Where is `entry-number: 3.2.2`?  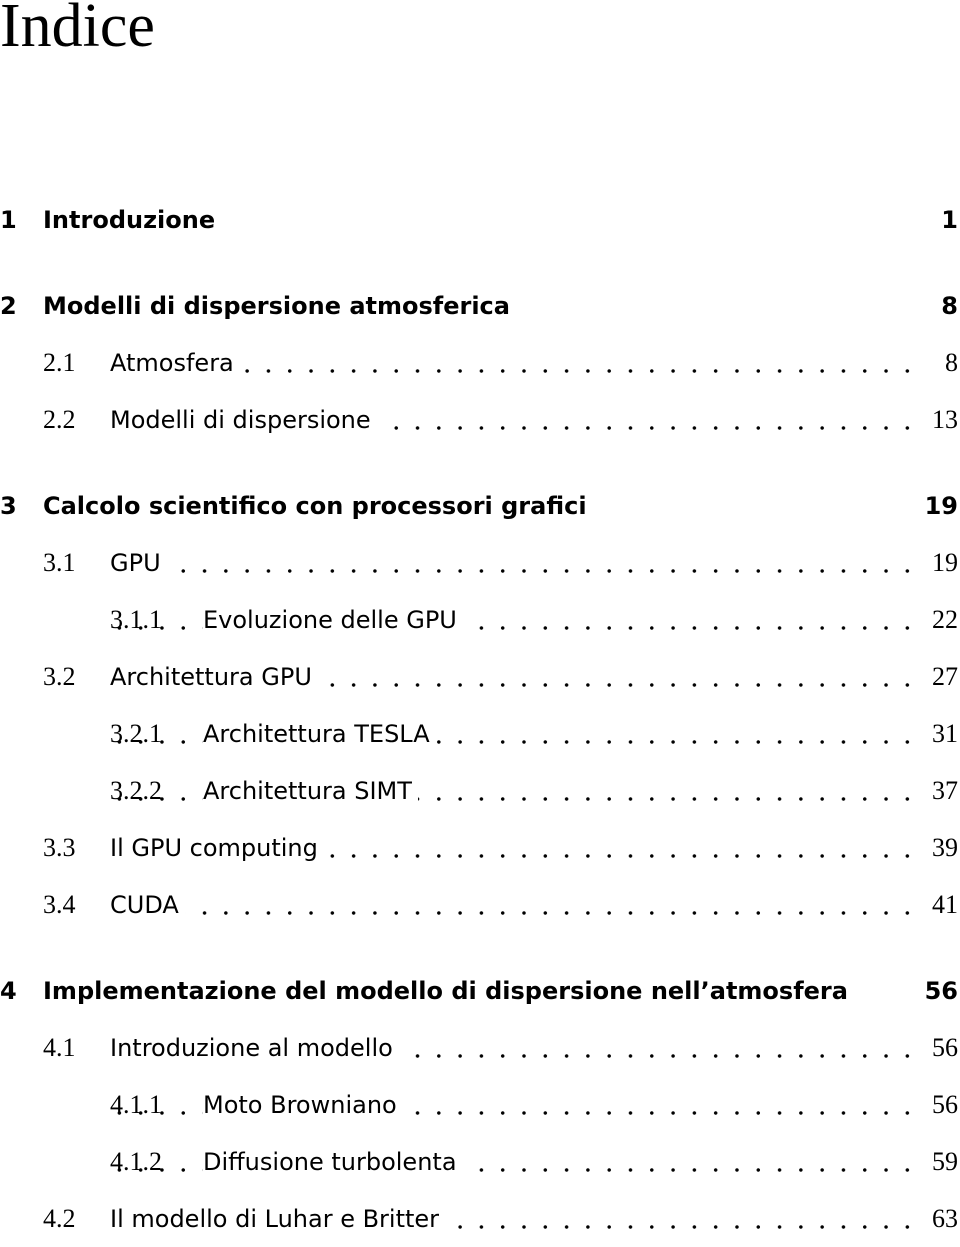
entry-number: 3.2.2 is located at coordinates (136, 790).